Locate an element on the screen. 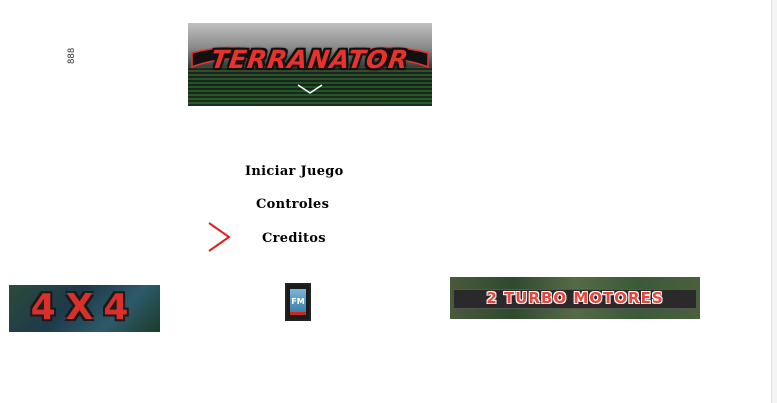  title-banner: TERRANATOR is located at coordinates (310, 64).